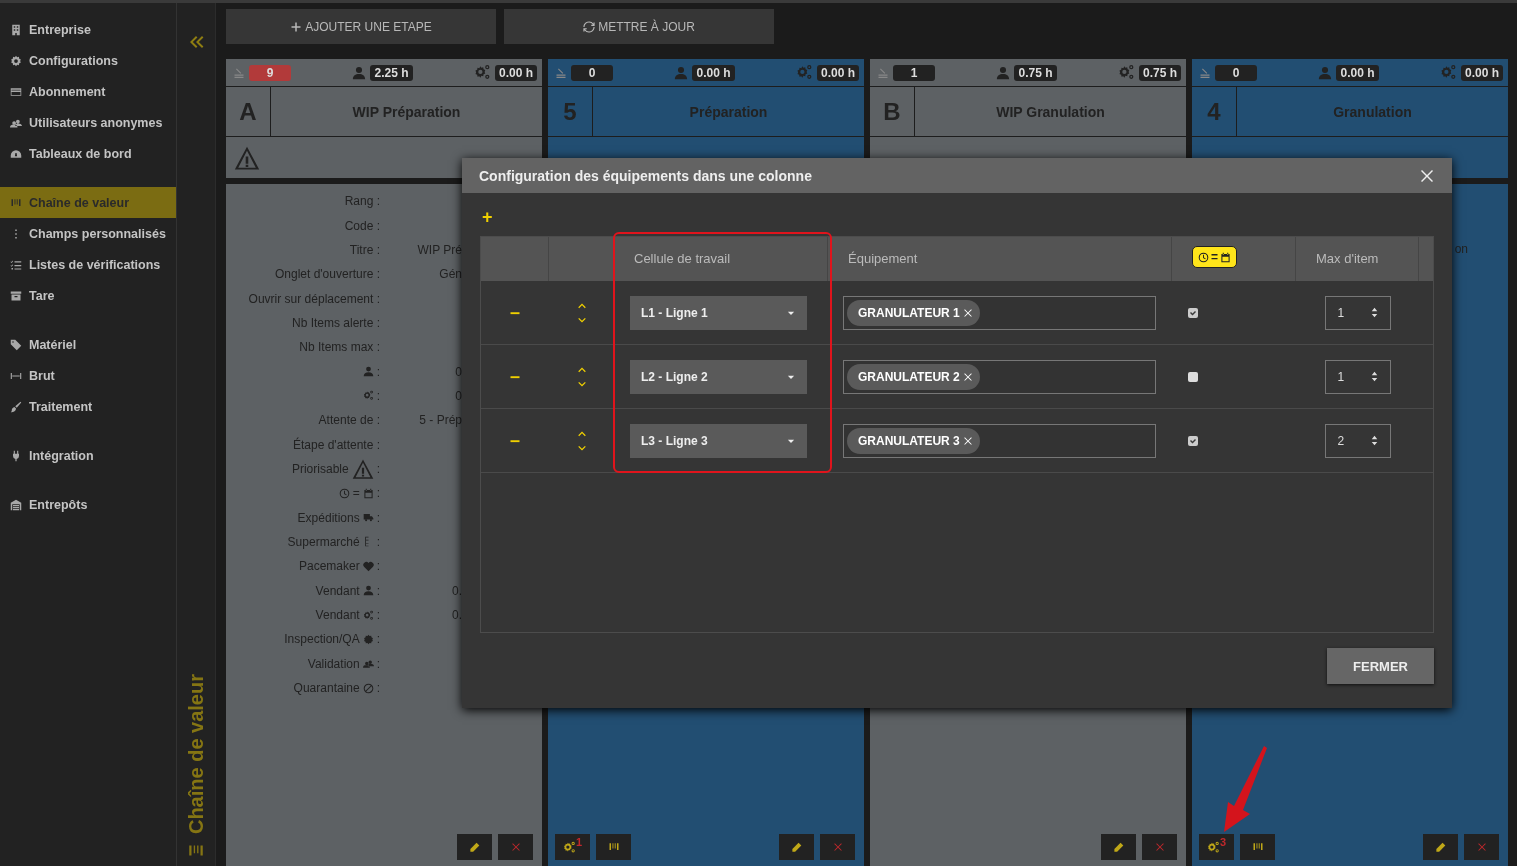 The width and height of the screenshot is (1517, 866). Describe the element at coordinates (368, 688) in the screenshot. I see `ban-icon` at that location.